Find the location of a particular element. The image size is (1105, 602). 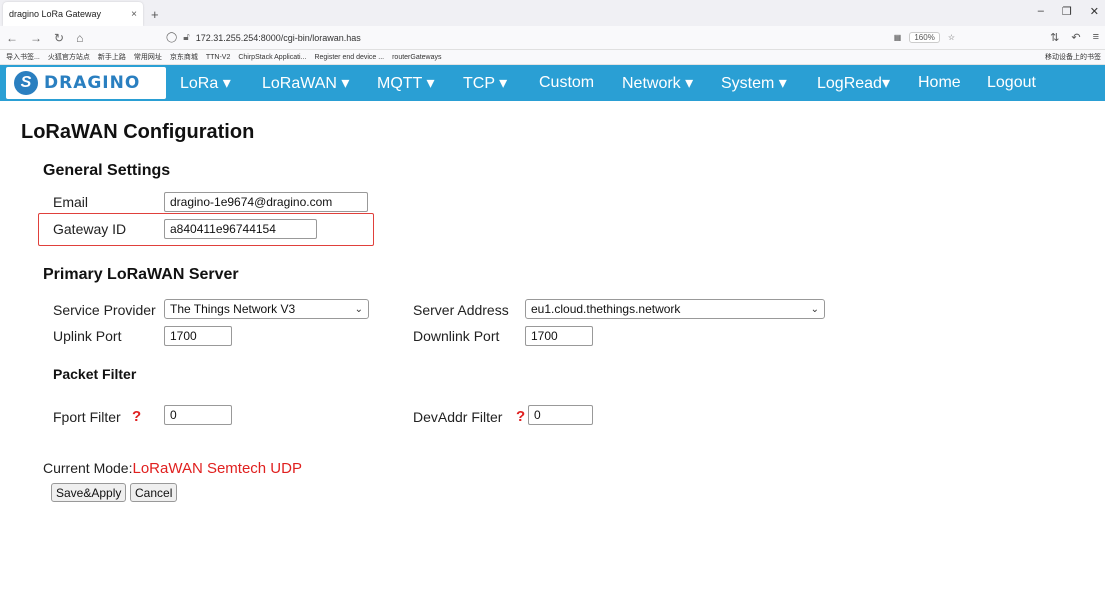

bookmark-item: 新手上路 is located at coordinates (112, 57).